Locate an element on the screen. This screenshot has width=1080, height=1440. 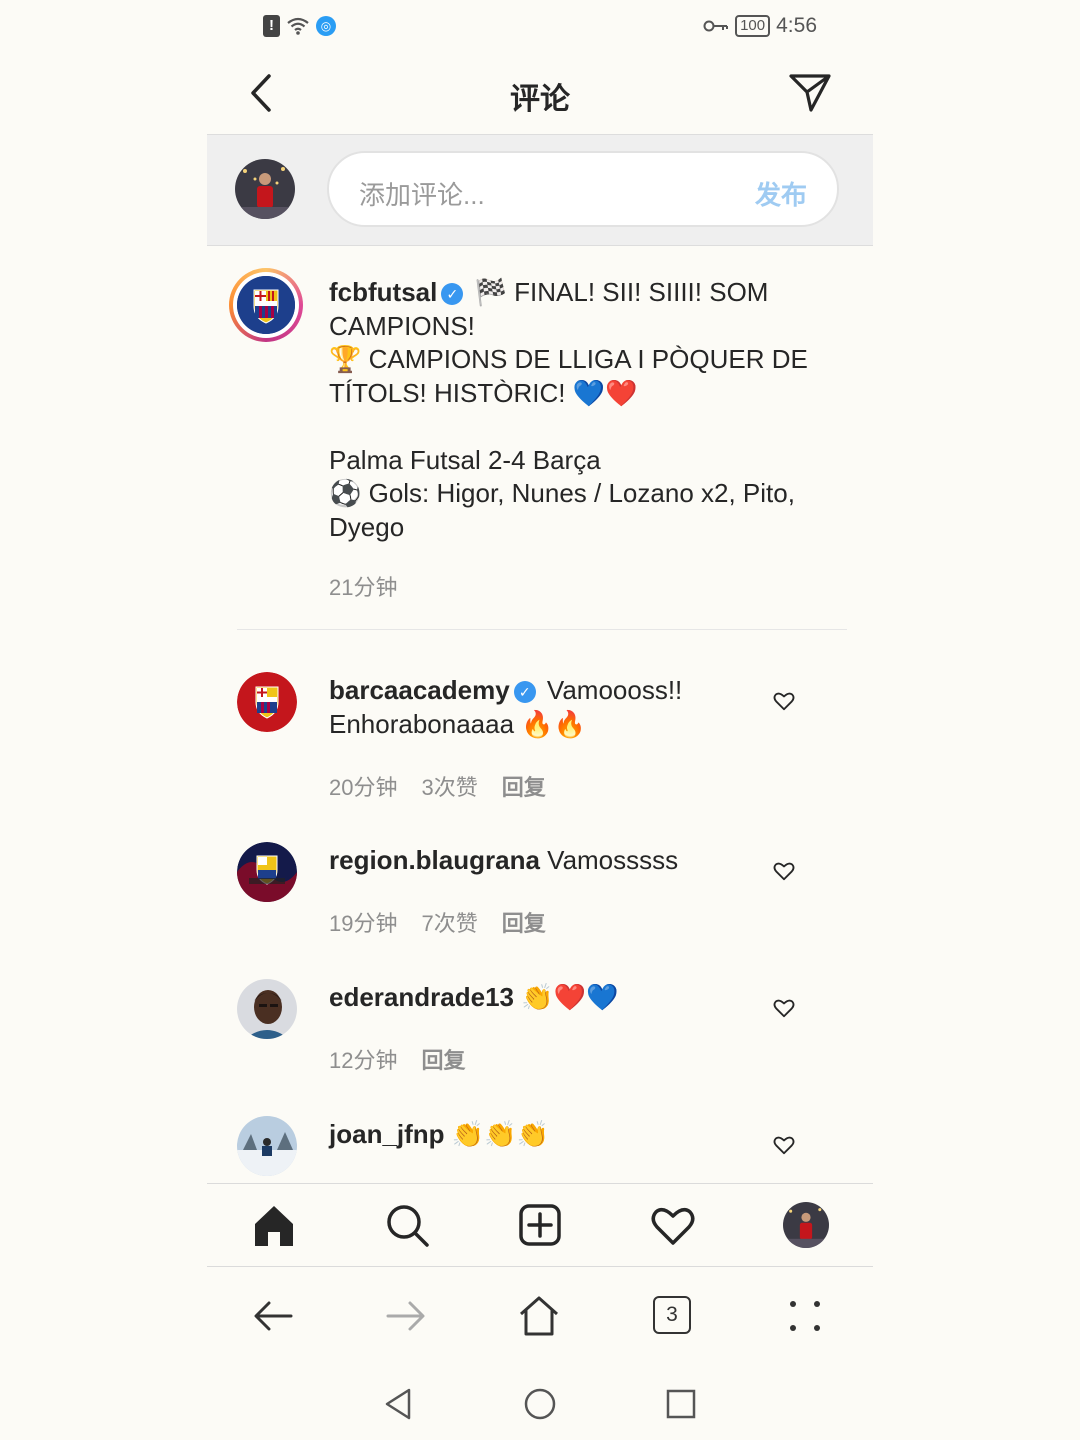
comment-meta: 19分钟 7次赞 回复 is located at coordinates (437, 922).